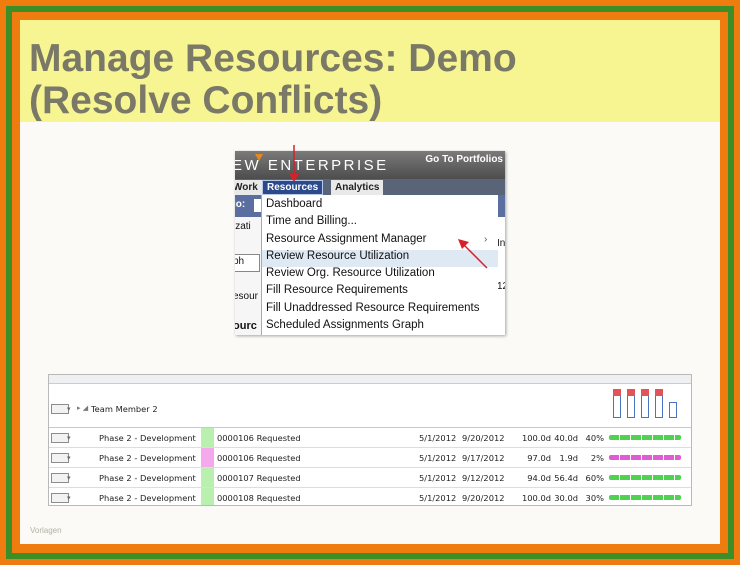 This screenshot has width=740, height=565. I want to click on background-text-right-1: In, so click(501, 243).